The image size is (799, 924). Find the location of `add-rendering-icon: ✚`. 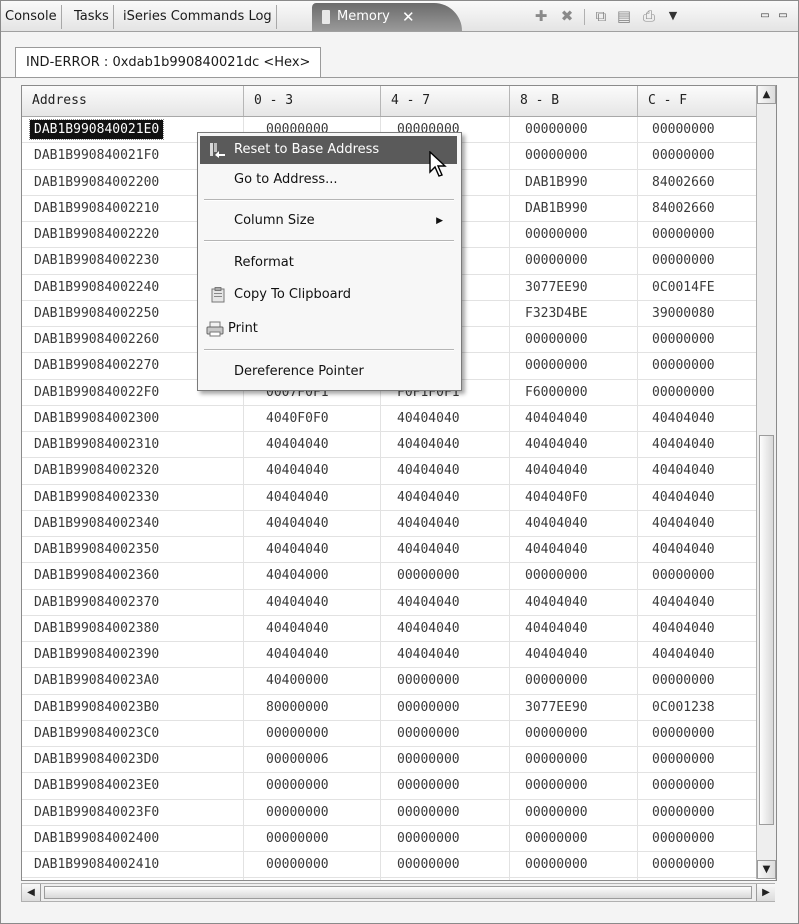

add-rendering-icon: ✚ is located at coordinates (541, 16).